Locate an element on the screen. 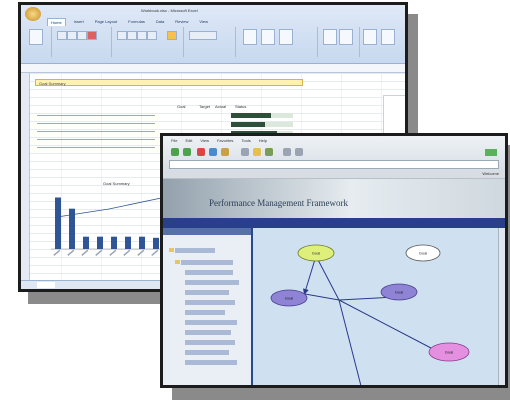 The height and width of the screenshot is (405, 510). vertical-scrollbar is located at coordinates (501, 306).